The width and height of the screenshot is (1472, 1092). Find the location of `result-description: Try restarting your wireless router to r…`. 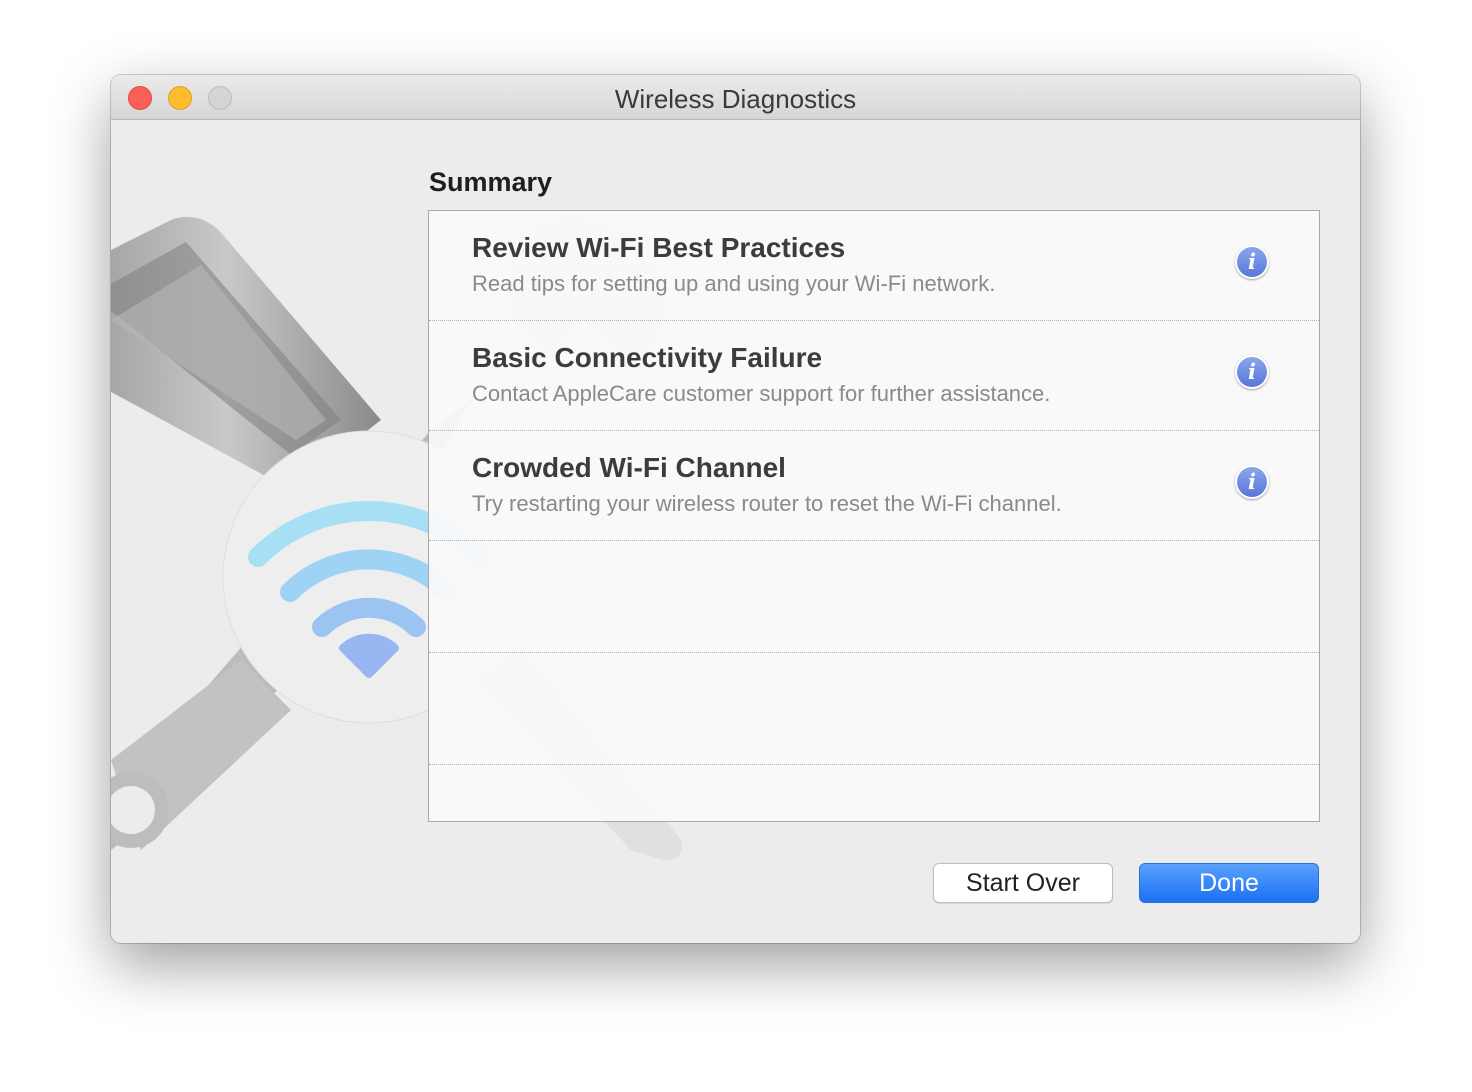

result-description: Try restarting your wireless router to r… is located at coordinates (767, 503).